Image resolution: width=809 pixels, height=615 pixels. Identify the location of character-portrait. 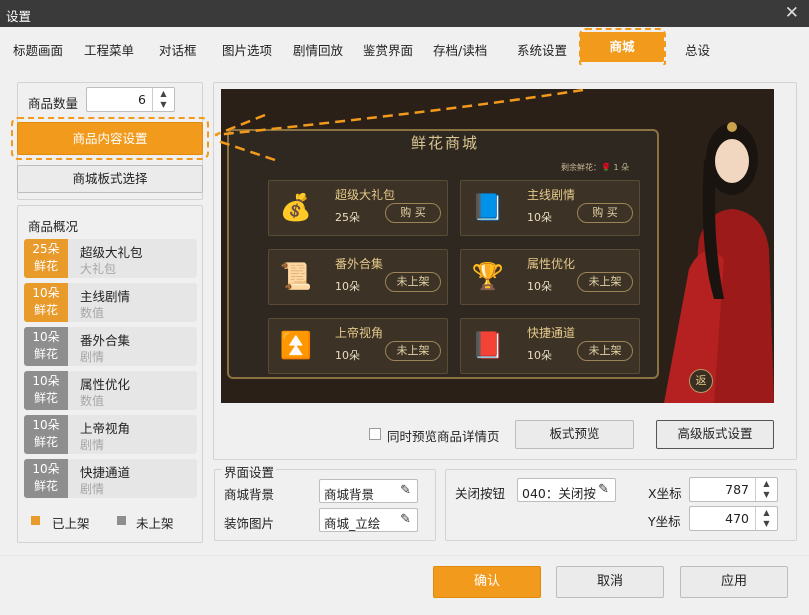
(719, 262).